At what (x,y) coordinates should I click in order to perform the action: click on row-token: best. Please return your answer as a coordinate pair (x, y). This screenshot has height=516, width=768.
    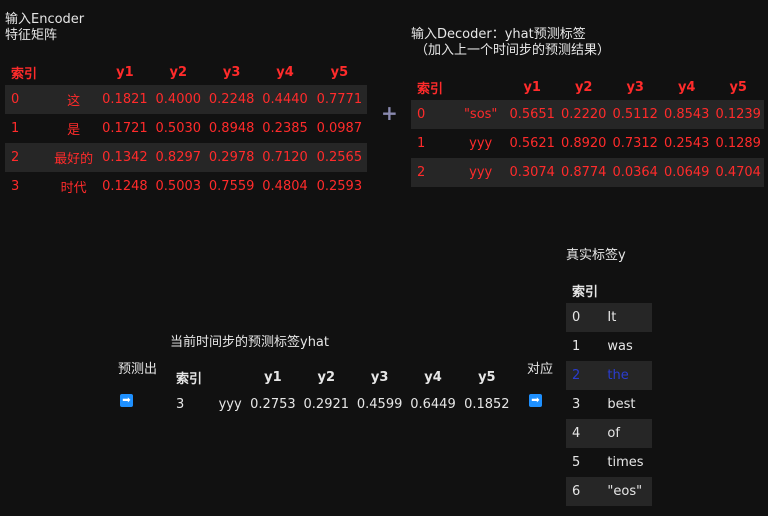
    Looking at the image, I should click on (621, 404).